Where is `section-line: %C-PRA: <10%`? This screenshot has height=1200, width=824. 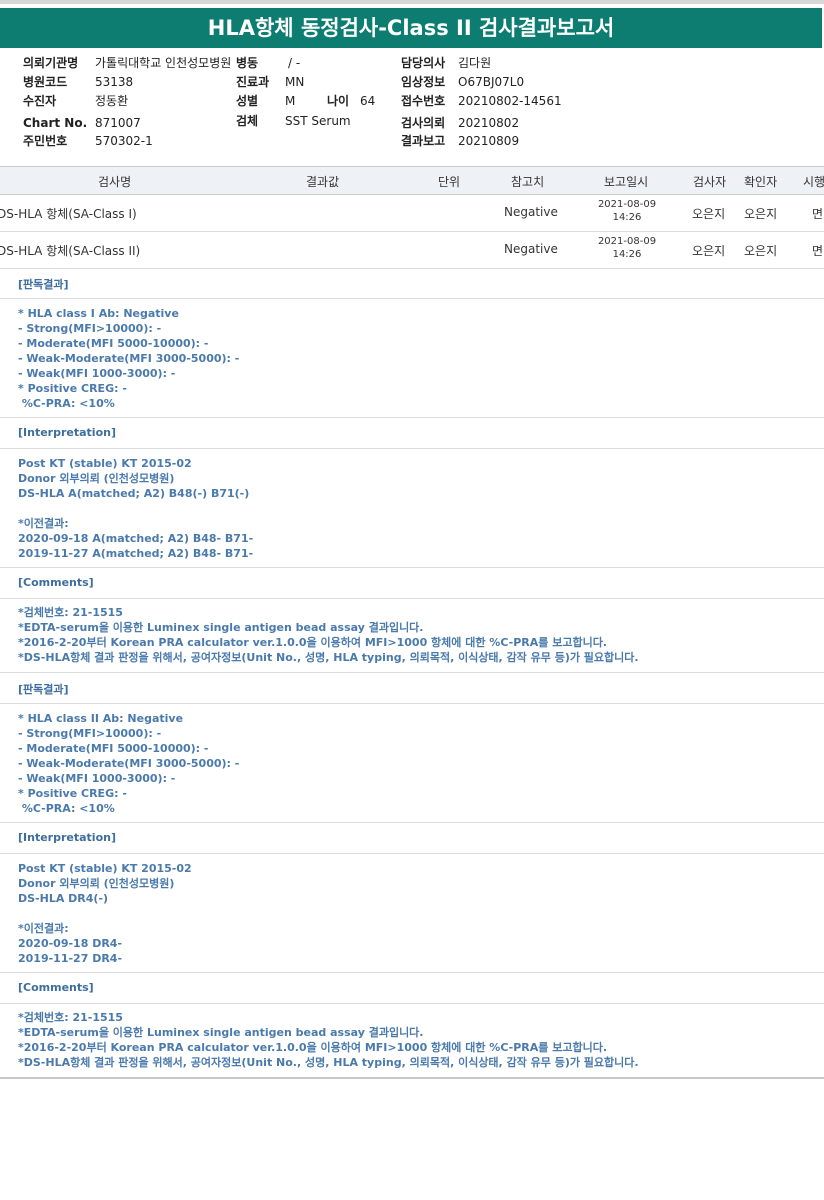
section-line: %C-PRA: <10% is located at coordinates (66, 403).